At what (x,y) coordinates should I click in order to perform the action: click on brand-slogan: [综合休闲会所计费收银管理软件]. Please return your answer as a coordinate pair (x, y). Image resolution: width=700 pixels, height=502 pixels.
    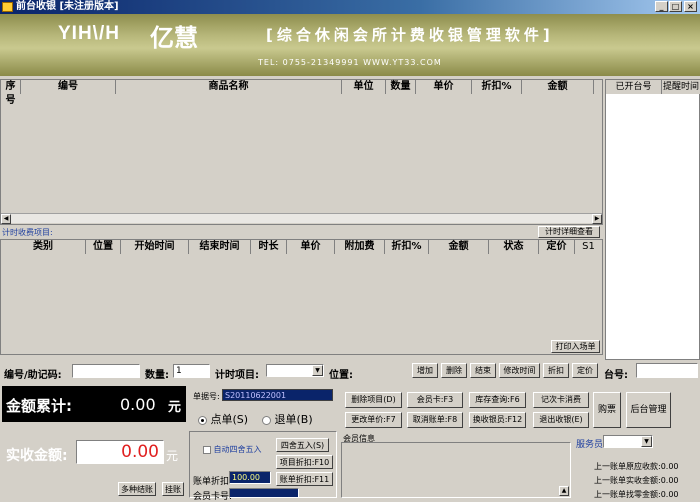
    Looking at the image, I should click on (410, 35).